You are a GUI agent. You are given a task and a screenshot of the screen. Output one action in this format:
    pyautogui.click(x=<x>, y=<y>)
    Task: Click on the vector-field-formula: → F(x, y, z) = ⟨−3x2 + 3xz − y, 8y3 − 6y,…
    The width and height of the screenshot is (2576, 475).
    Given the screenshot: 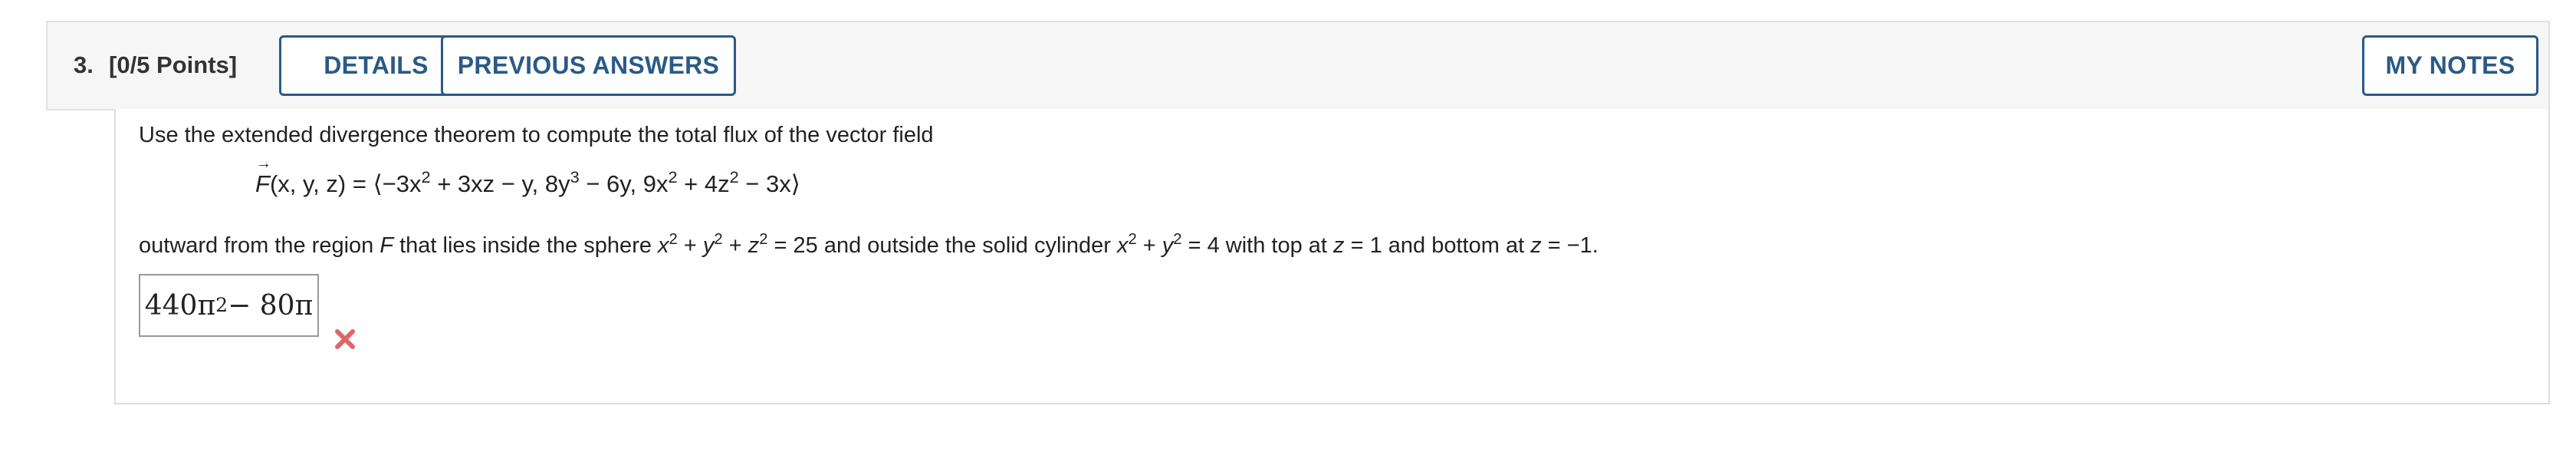 What is the action you would take?
    pyautogui.click(x=528, y=176)
    